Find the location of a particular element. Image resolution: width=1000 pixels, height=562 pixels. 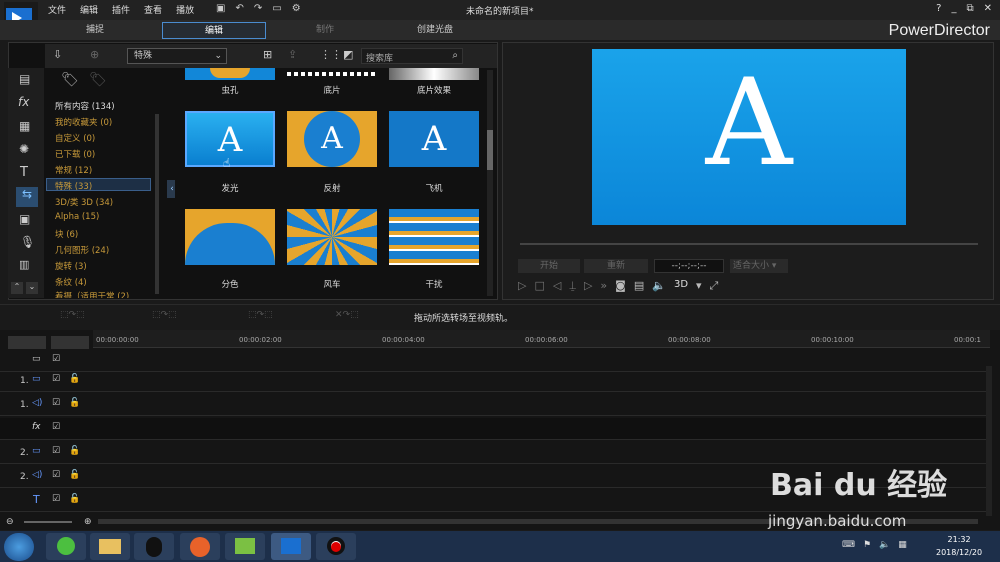

stop-icon: □ is located at coordinates (539, 286).